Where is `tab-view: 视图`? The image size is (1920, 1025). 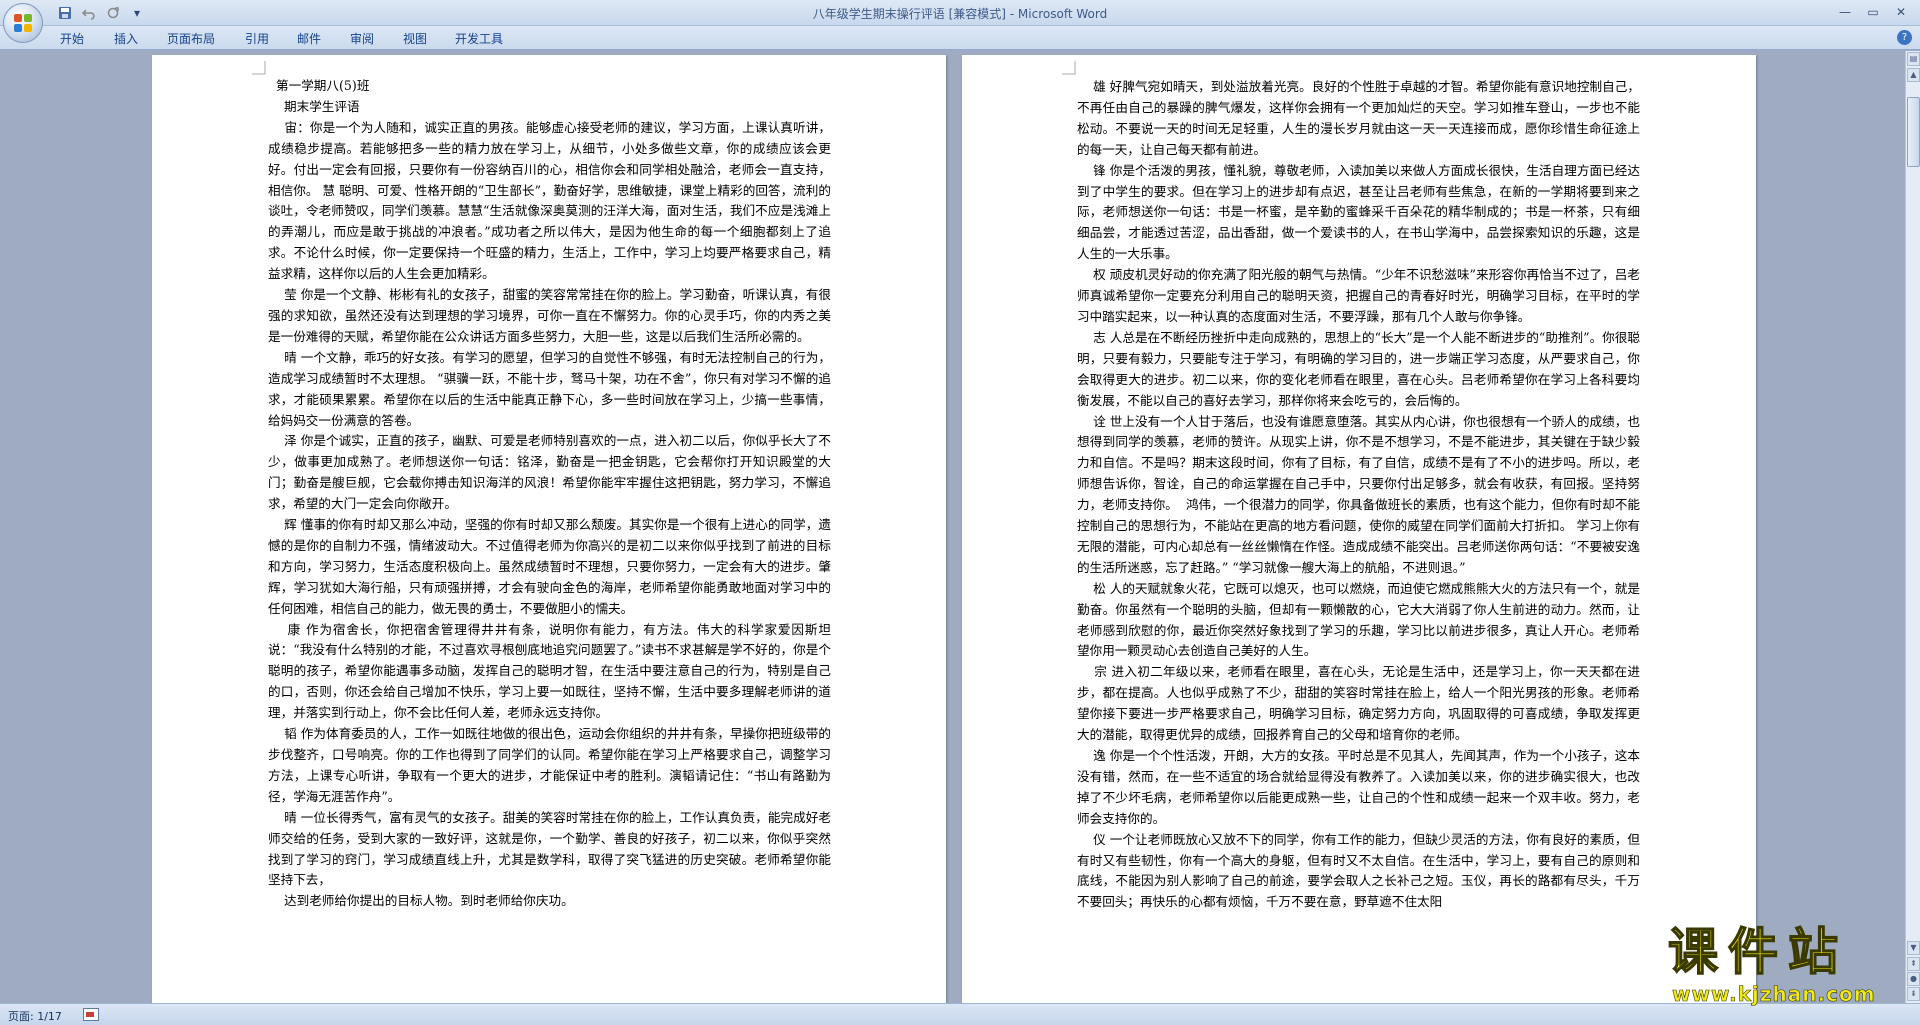
tab-view: 视图 is located at coordinates (415, 38).